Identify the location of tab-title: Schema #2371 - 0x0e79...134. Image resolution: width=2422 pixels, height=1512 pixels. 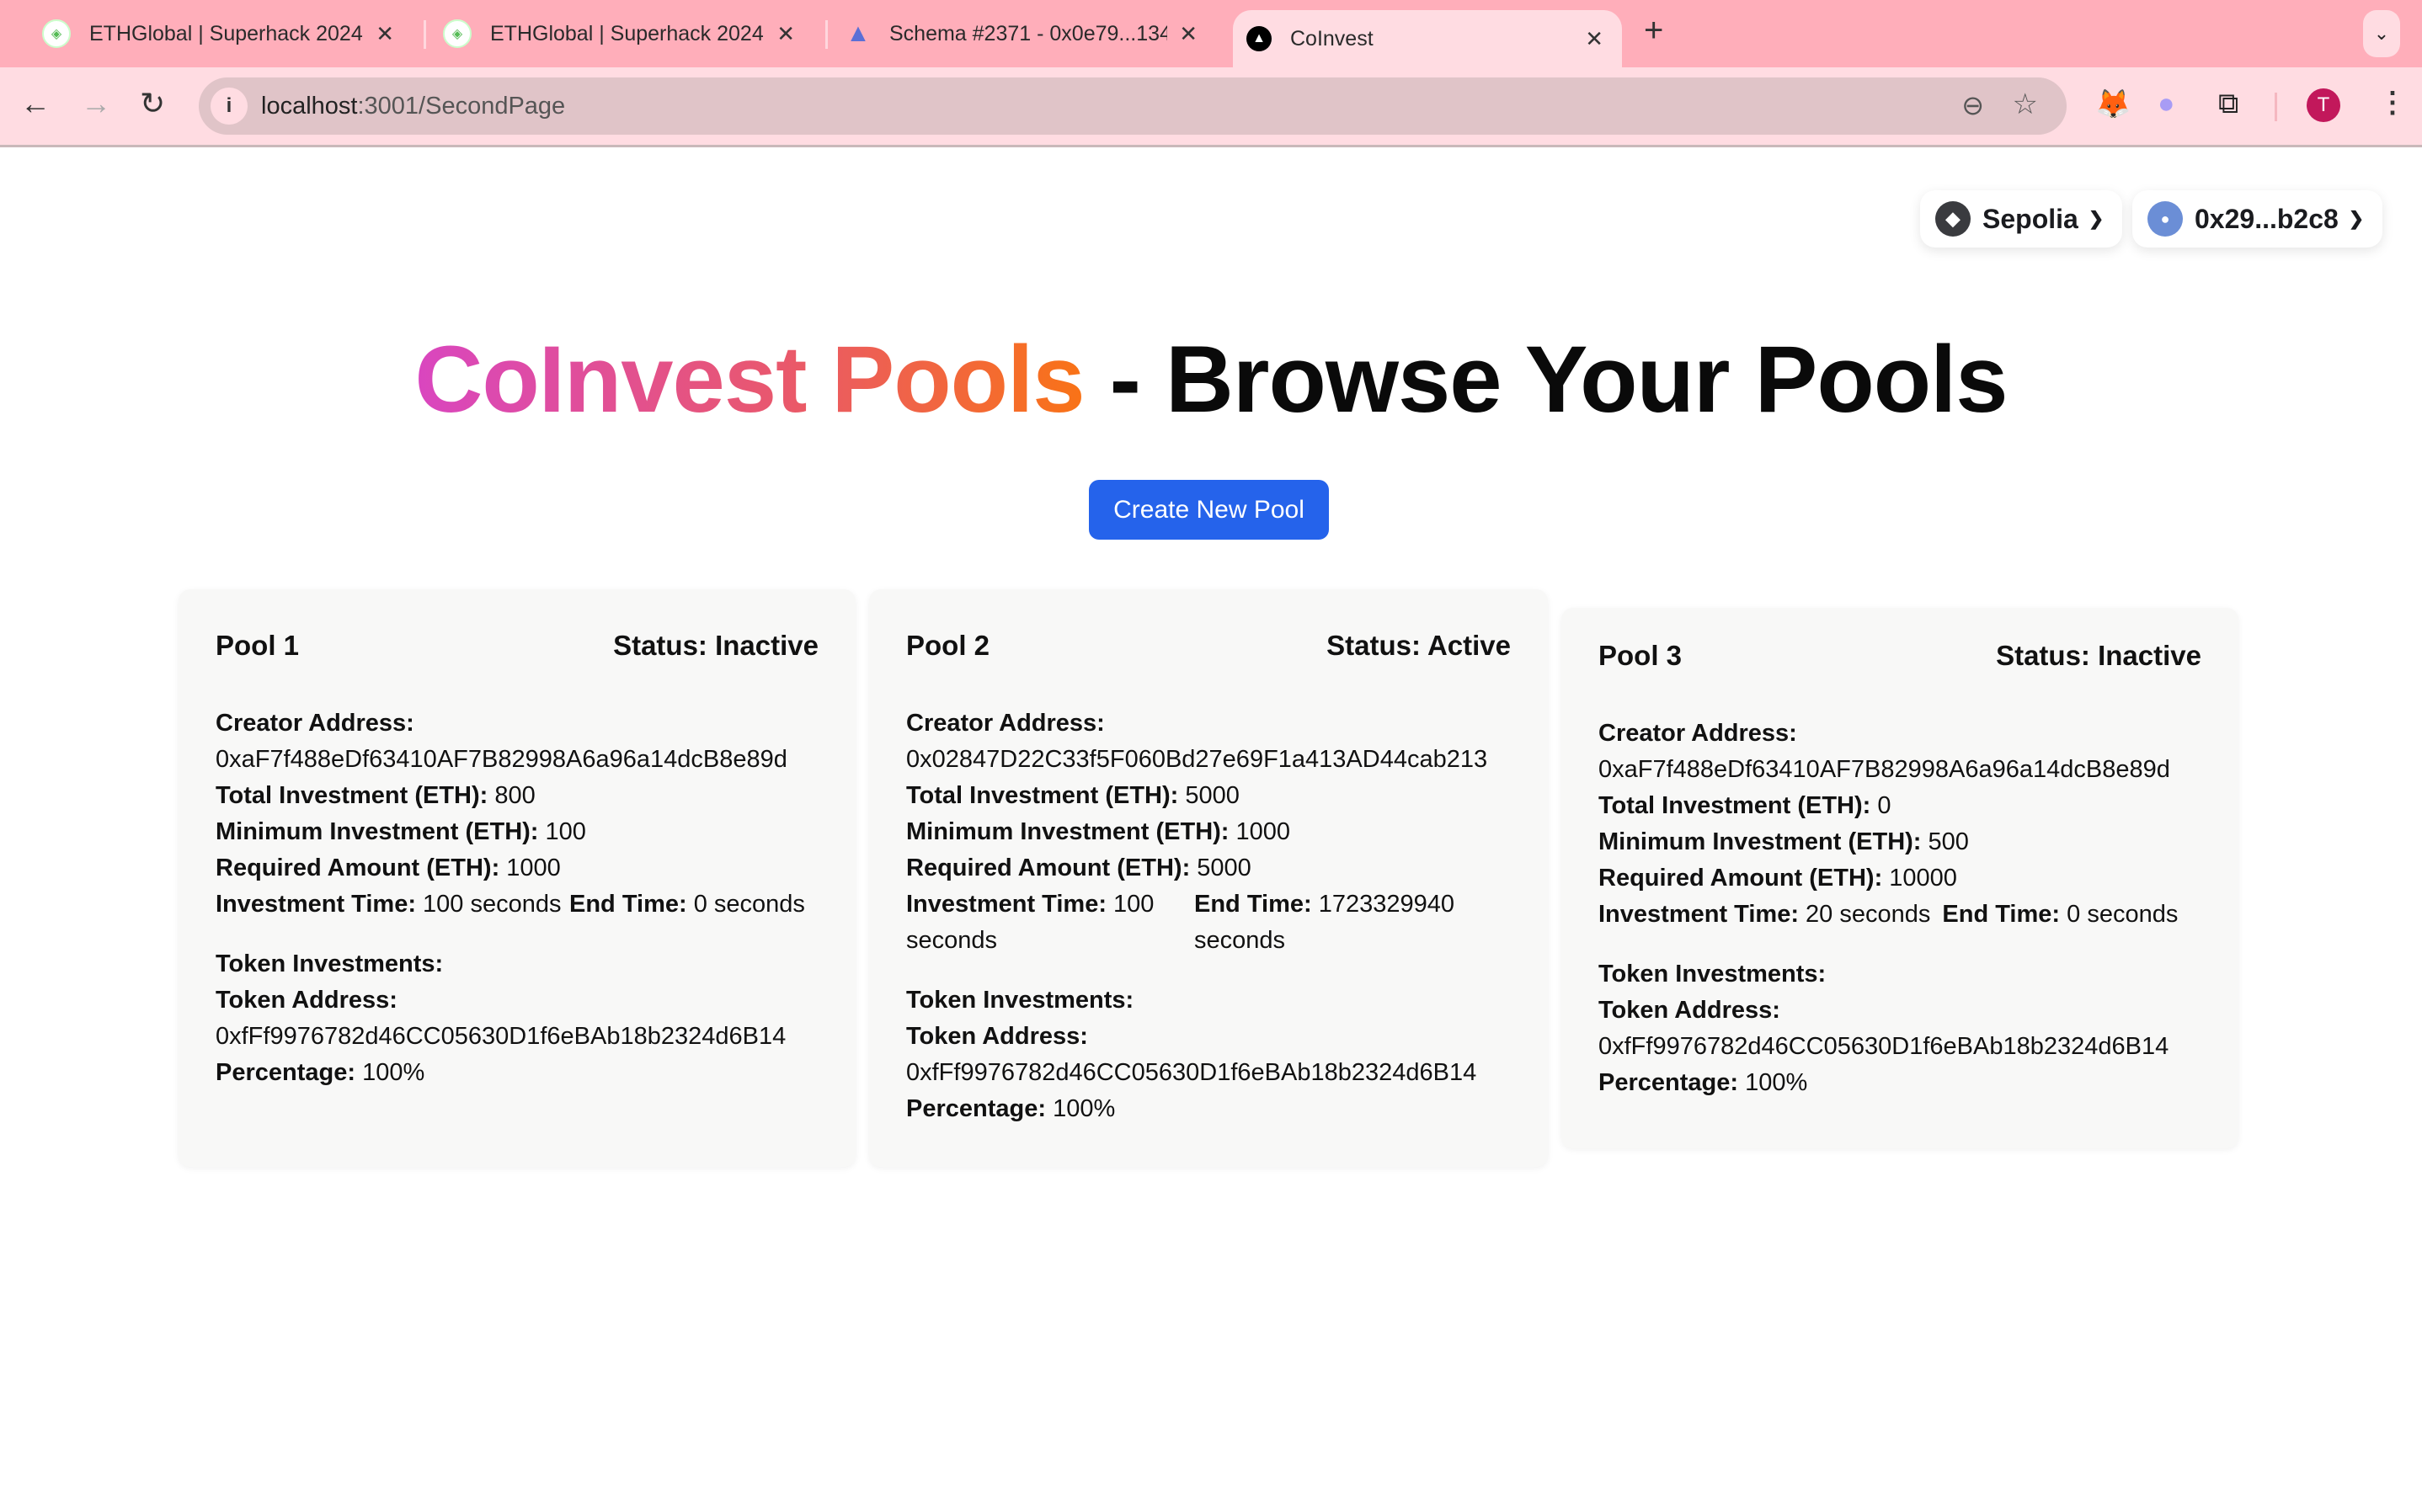
(1028, 33).